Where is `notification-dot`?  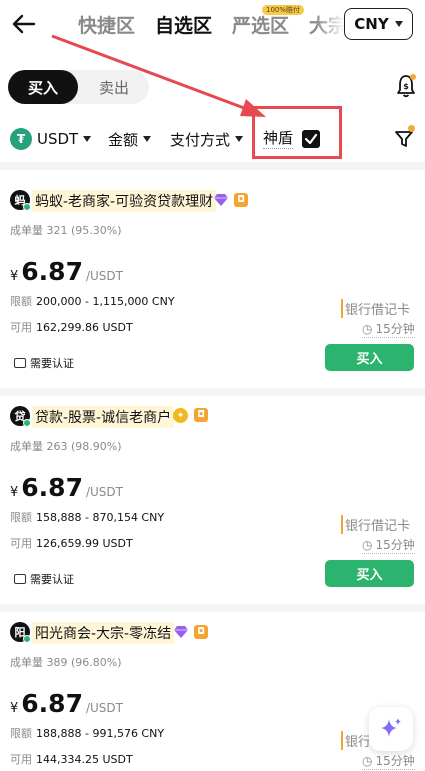 notification-dot is located at coordinates (411, 128).